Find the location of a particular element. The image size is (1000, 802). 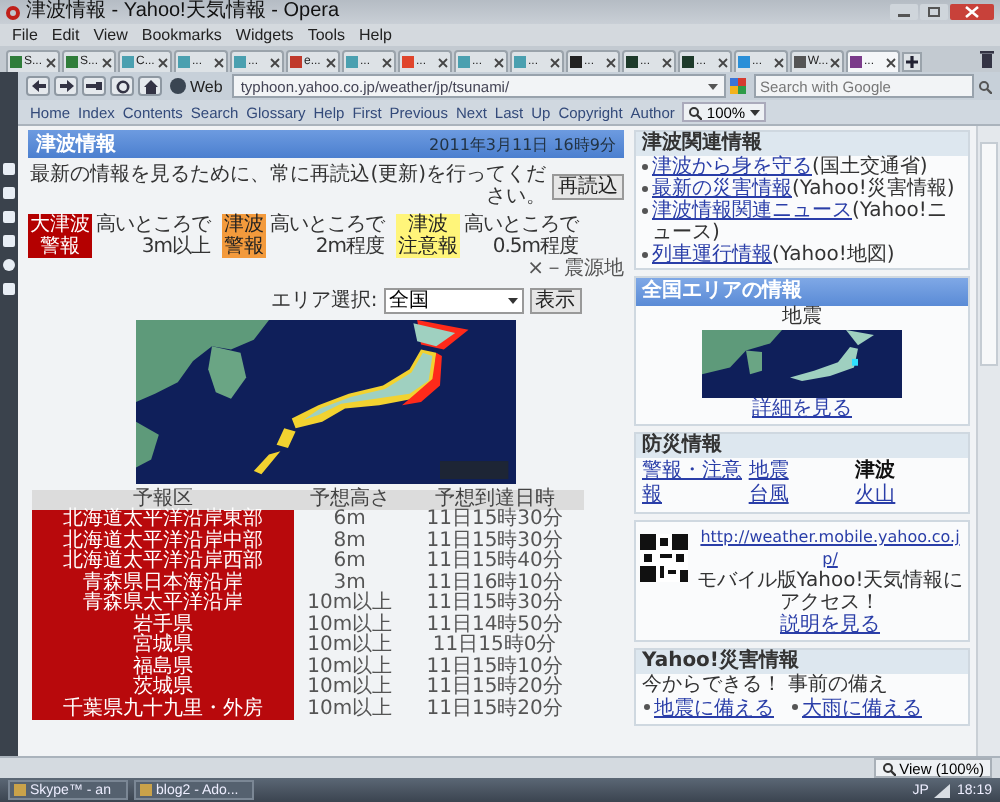

reload-button: 再読込 is located at coordinates (588, 186).